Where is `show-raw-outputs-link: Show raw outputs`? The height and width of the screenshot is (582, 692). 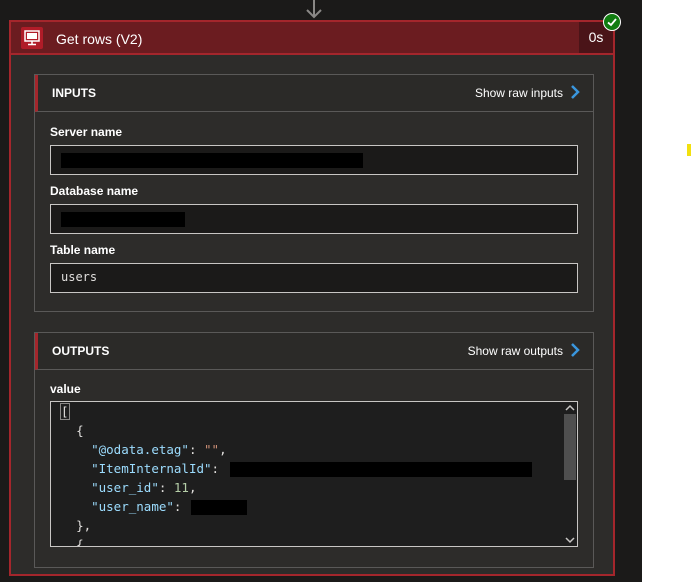 show-raw-outputs-link: Show raw outputs is located at coordinates (515, 351).